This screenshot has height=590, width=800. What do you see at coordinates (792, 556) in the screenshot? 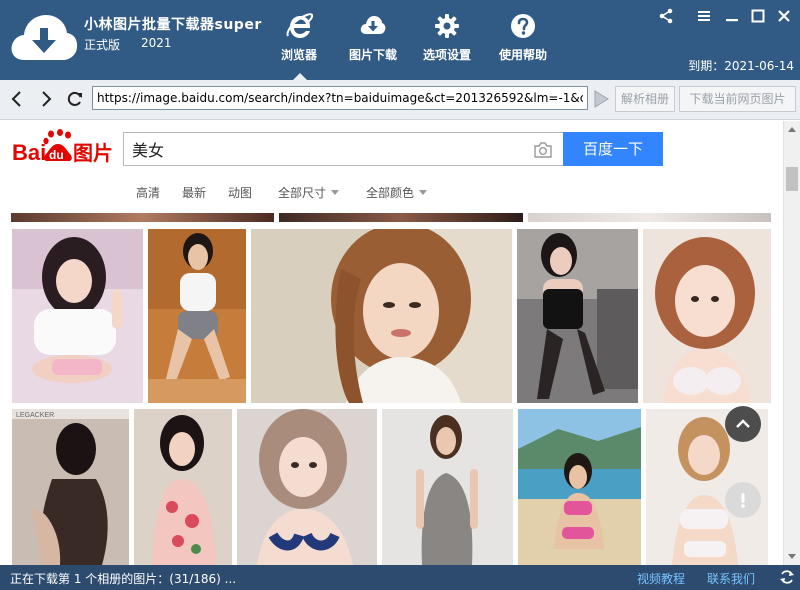
I see `scroll-down-arrow-icon` at bounding box center [792, 556].